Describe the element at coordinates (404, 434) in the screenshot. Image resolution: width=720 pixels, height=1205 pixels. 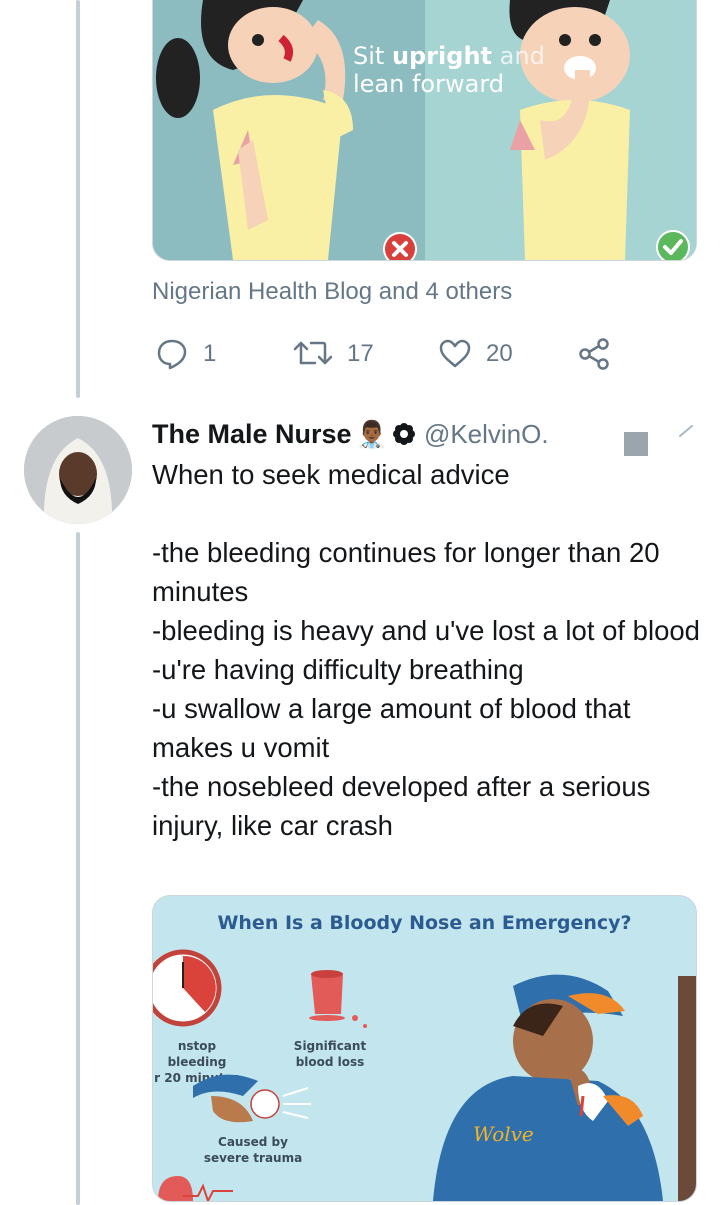
I see `flower-badge-icon` at that location.